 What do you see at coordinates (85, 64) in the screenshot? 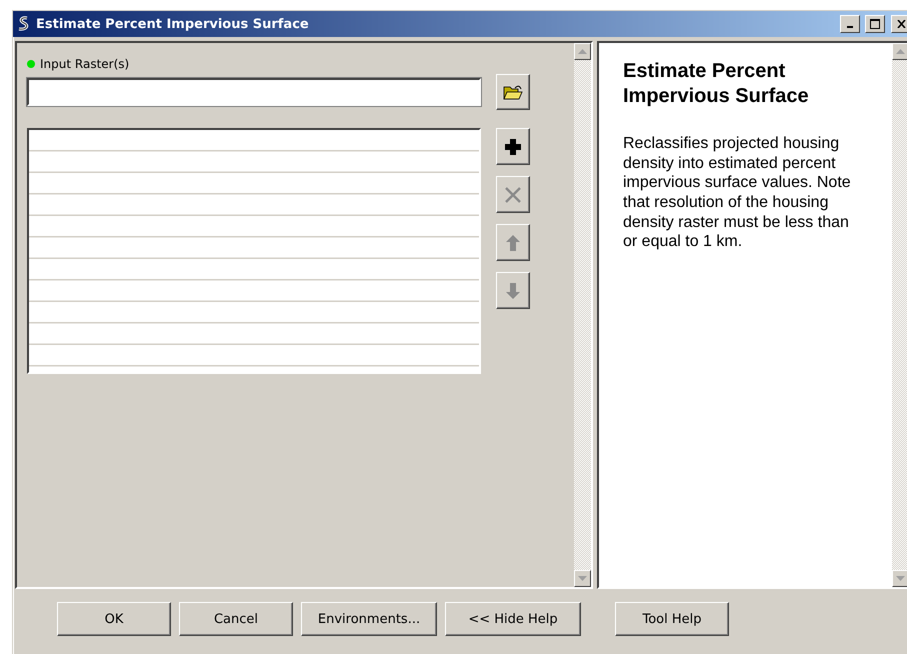
I see `parameter-label: Input Raster(s)` at bounding box center [85, 64].